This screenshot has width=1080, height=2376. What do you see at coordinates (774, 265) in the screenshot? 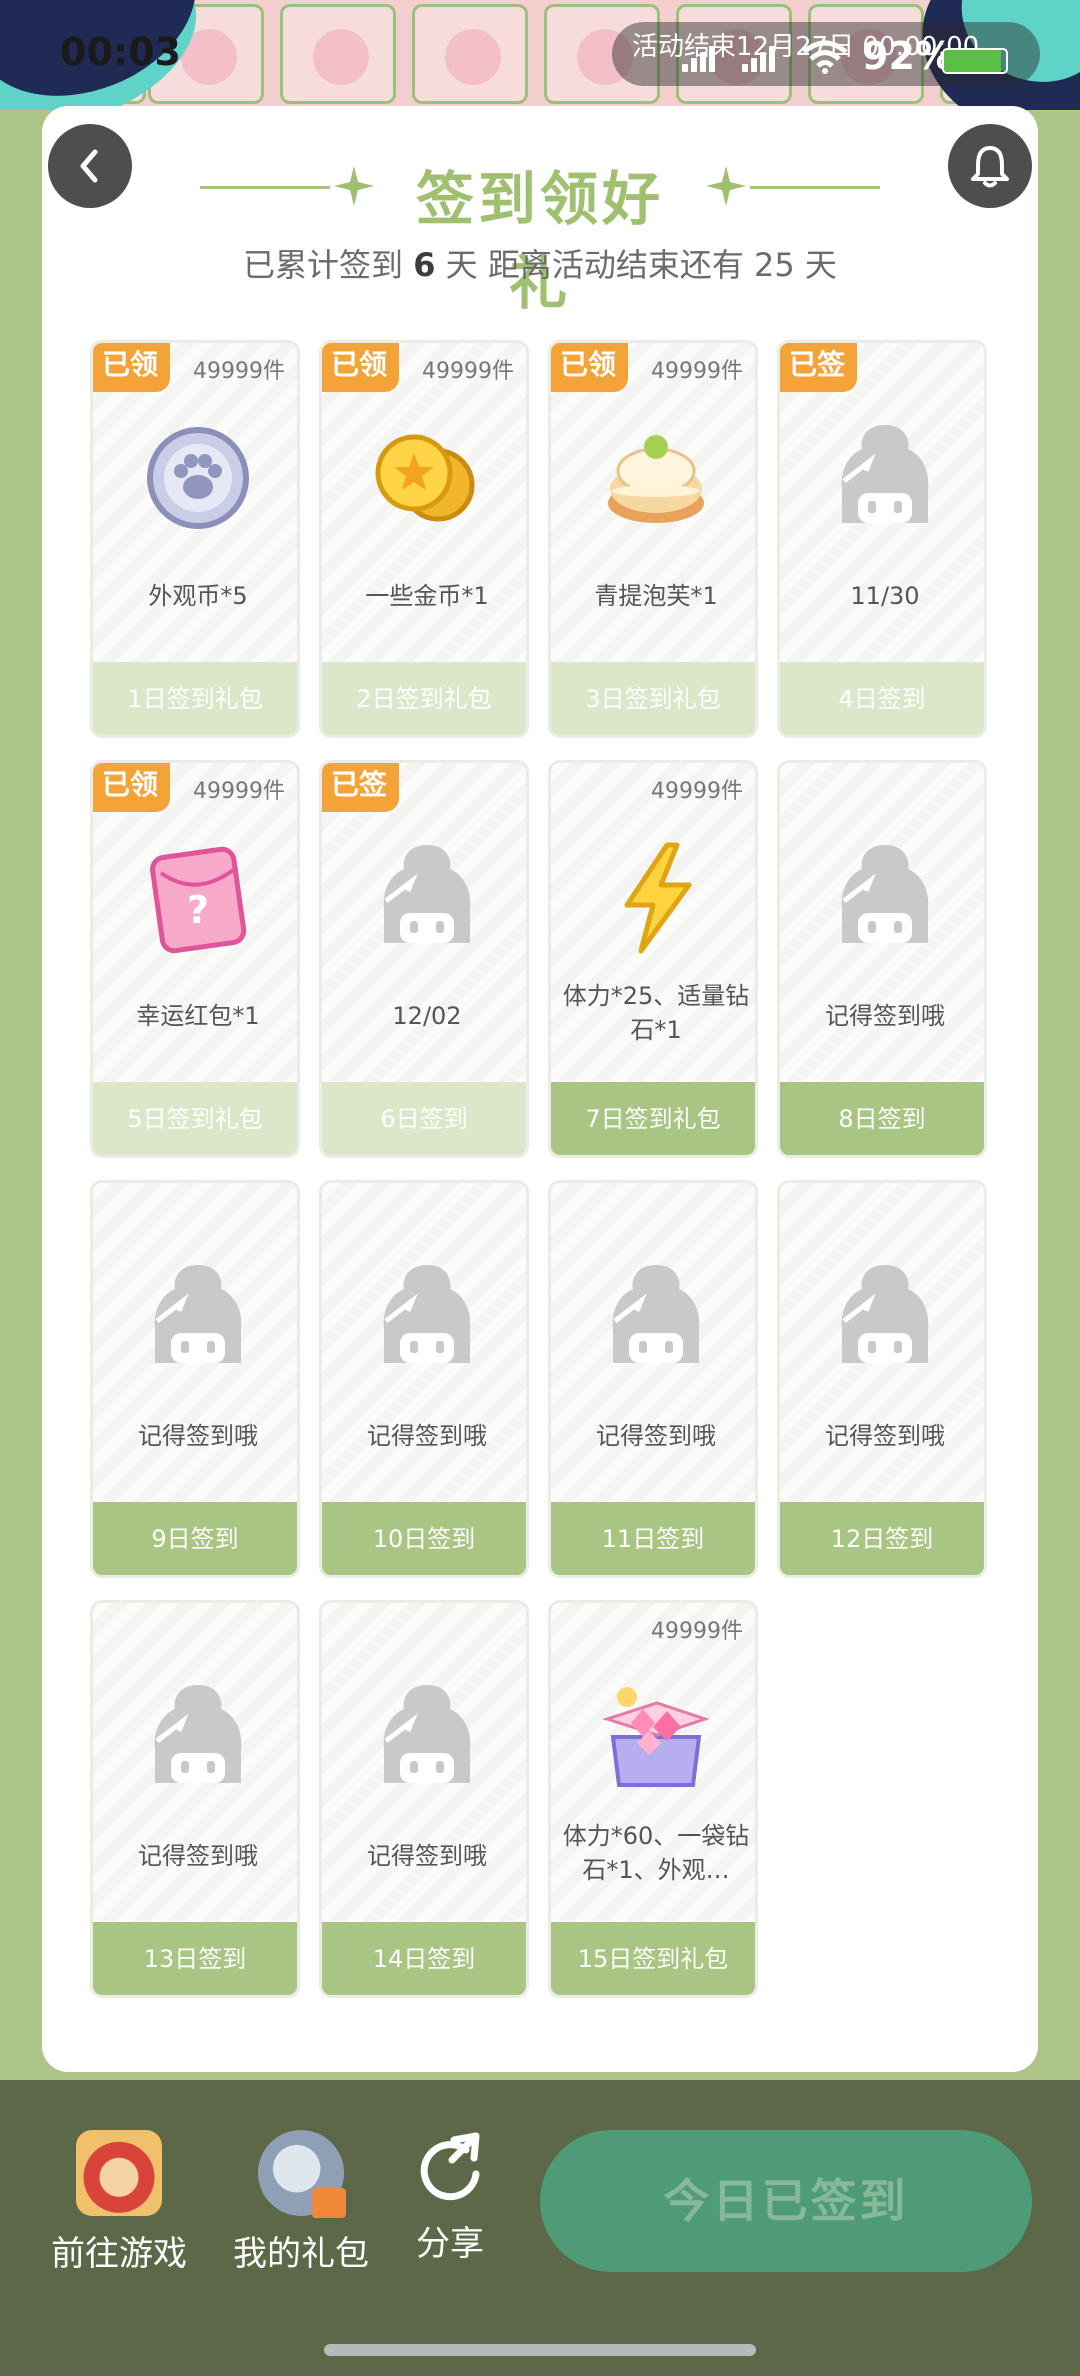
I see `days-left-count: 25` at bounding box center [774, 265].